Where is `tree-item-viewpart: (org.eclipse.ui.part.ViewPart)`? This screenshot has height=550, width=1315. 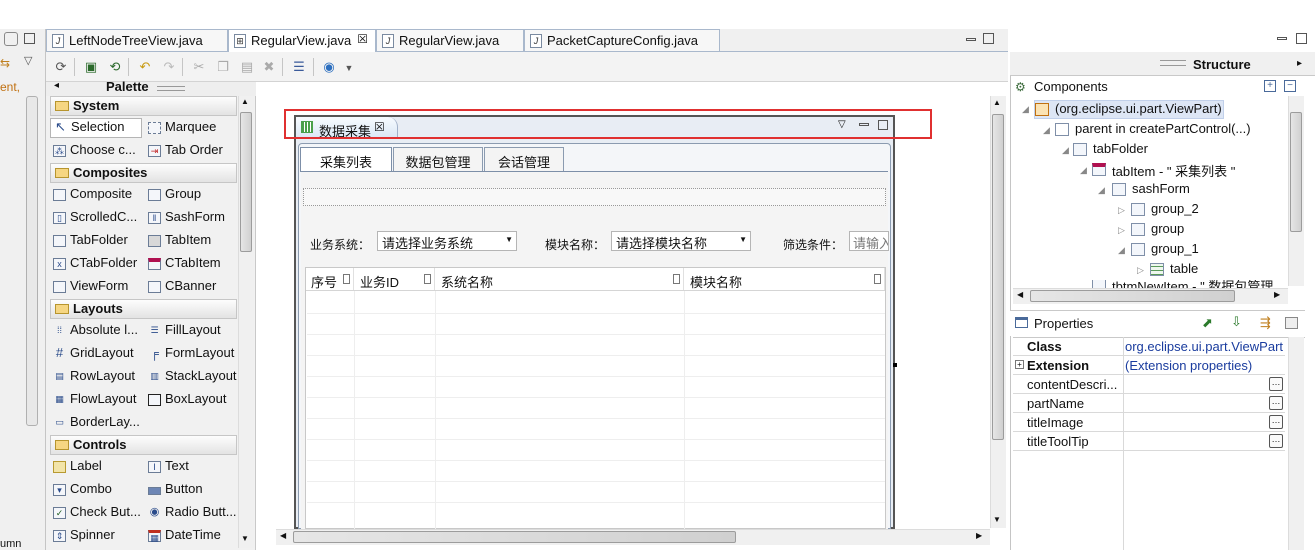 tree-item-viewpart: (org.eclipse.ui.part.ViewPart) is located at coordinates (1128, 108).